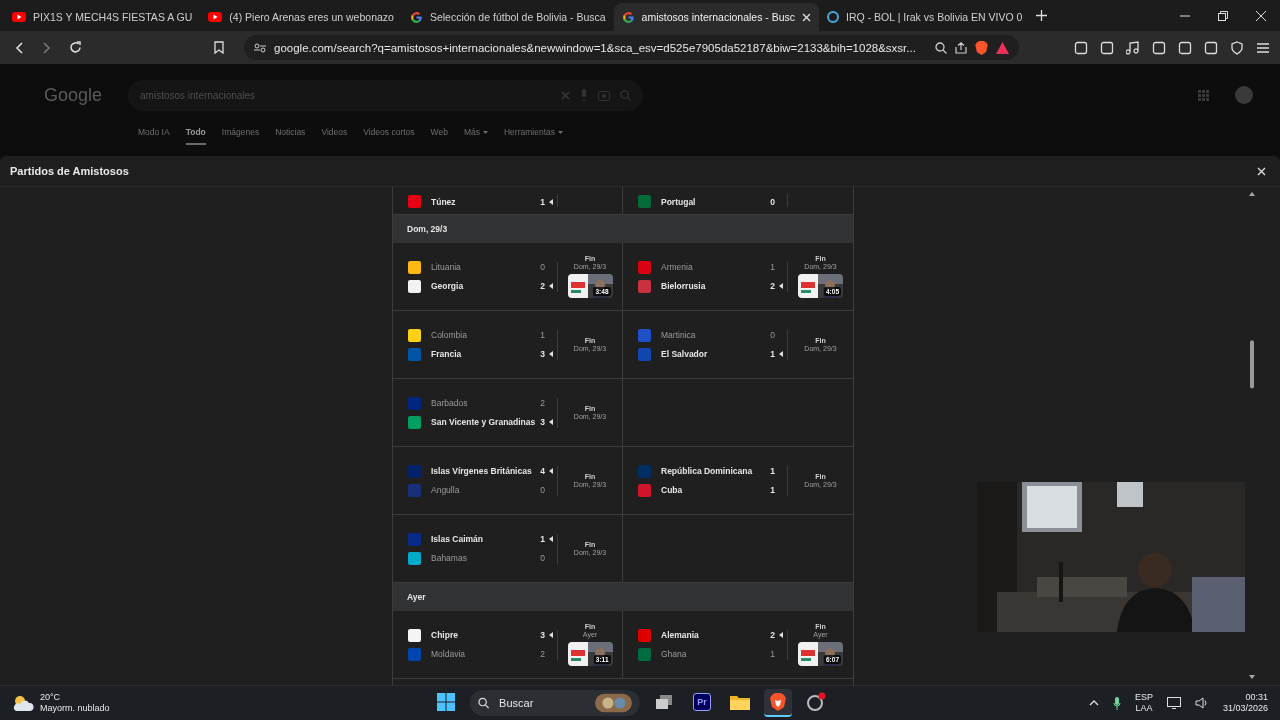 The width and height of the screenshot is (1280, 720). Describe the element at coordinates (1116, 703) in the screenshot. I see `microphone-icon` at that location.